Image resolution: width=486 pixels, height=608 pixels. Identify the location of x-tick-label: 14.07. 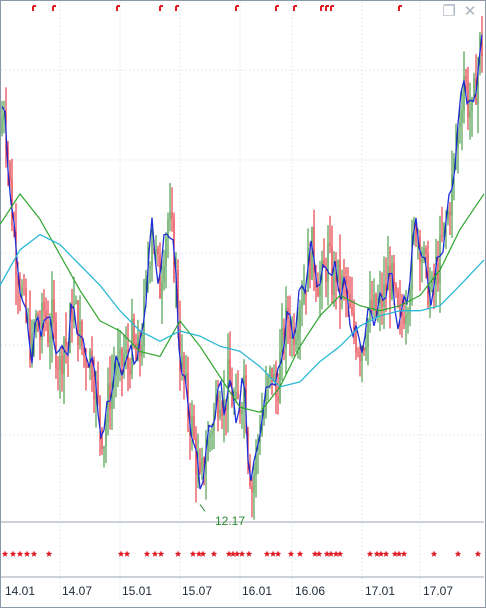
(77, 591).